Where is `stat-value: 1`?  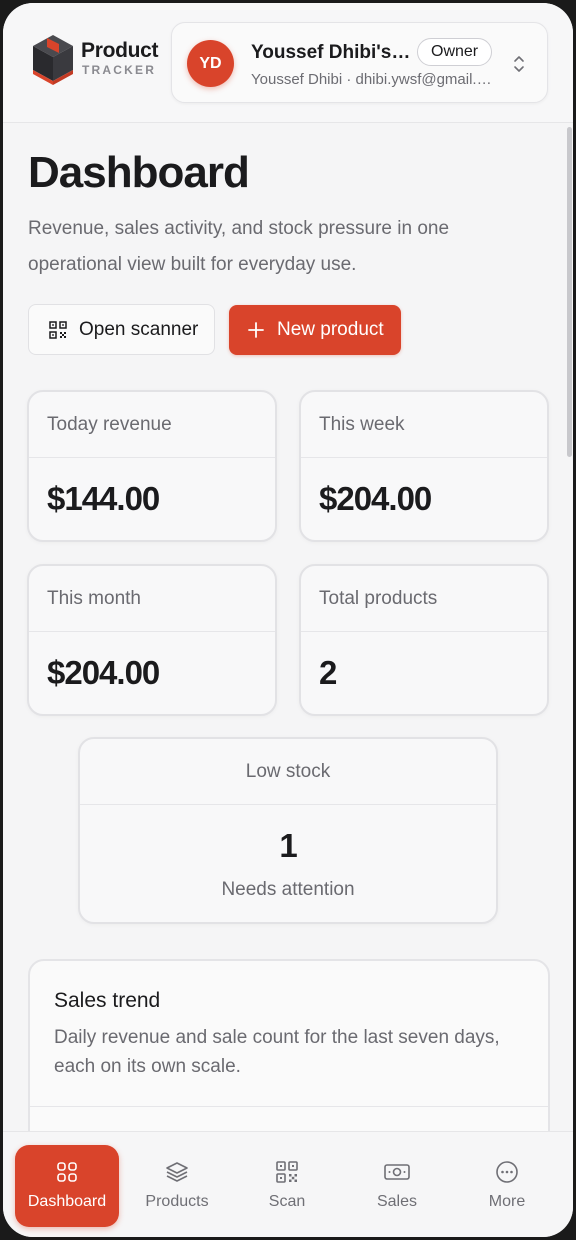
stat-value: 1 is located at coordinates (288, 845).